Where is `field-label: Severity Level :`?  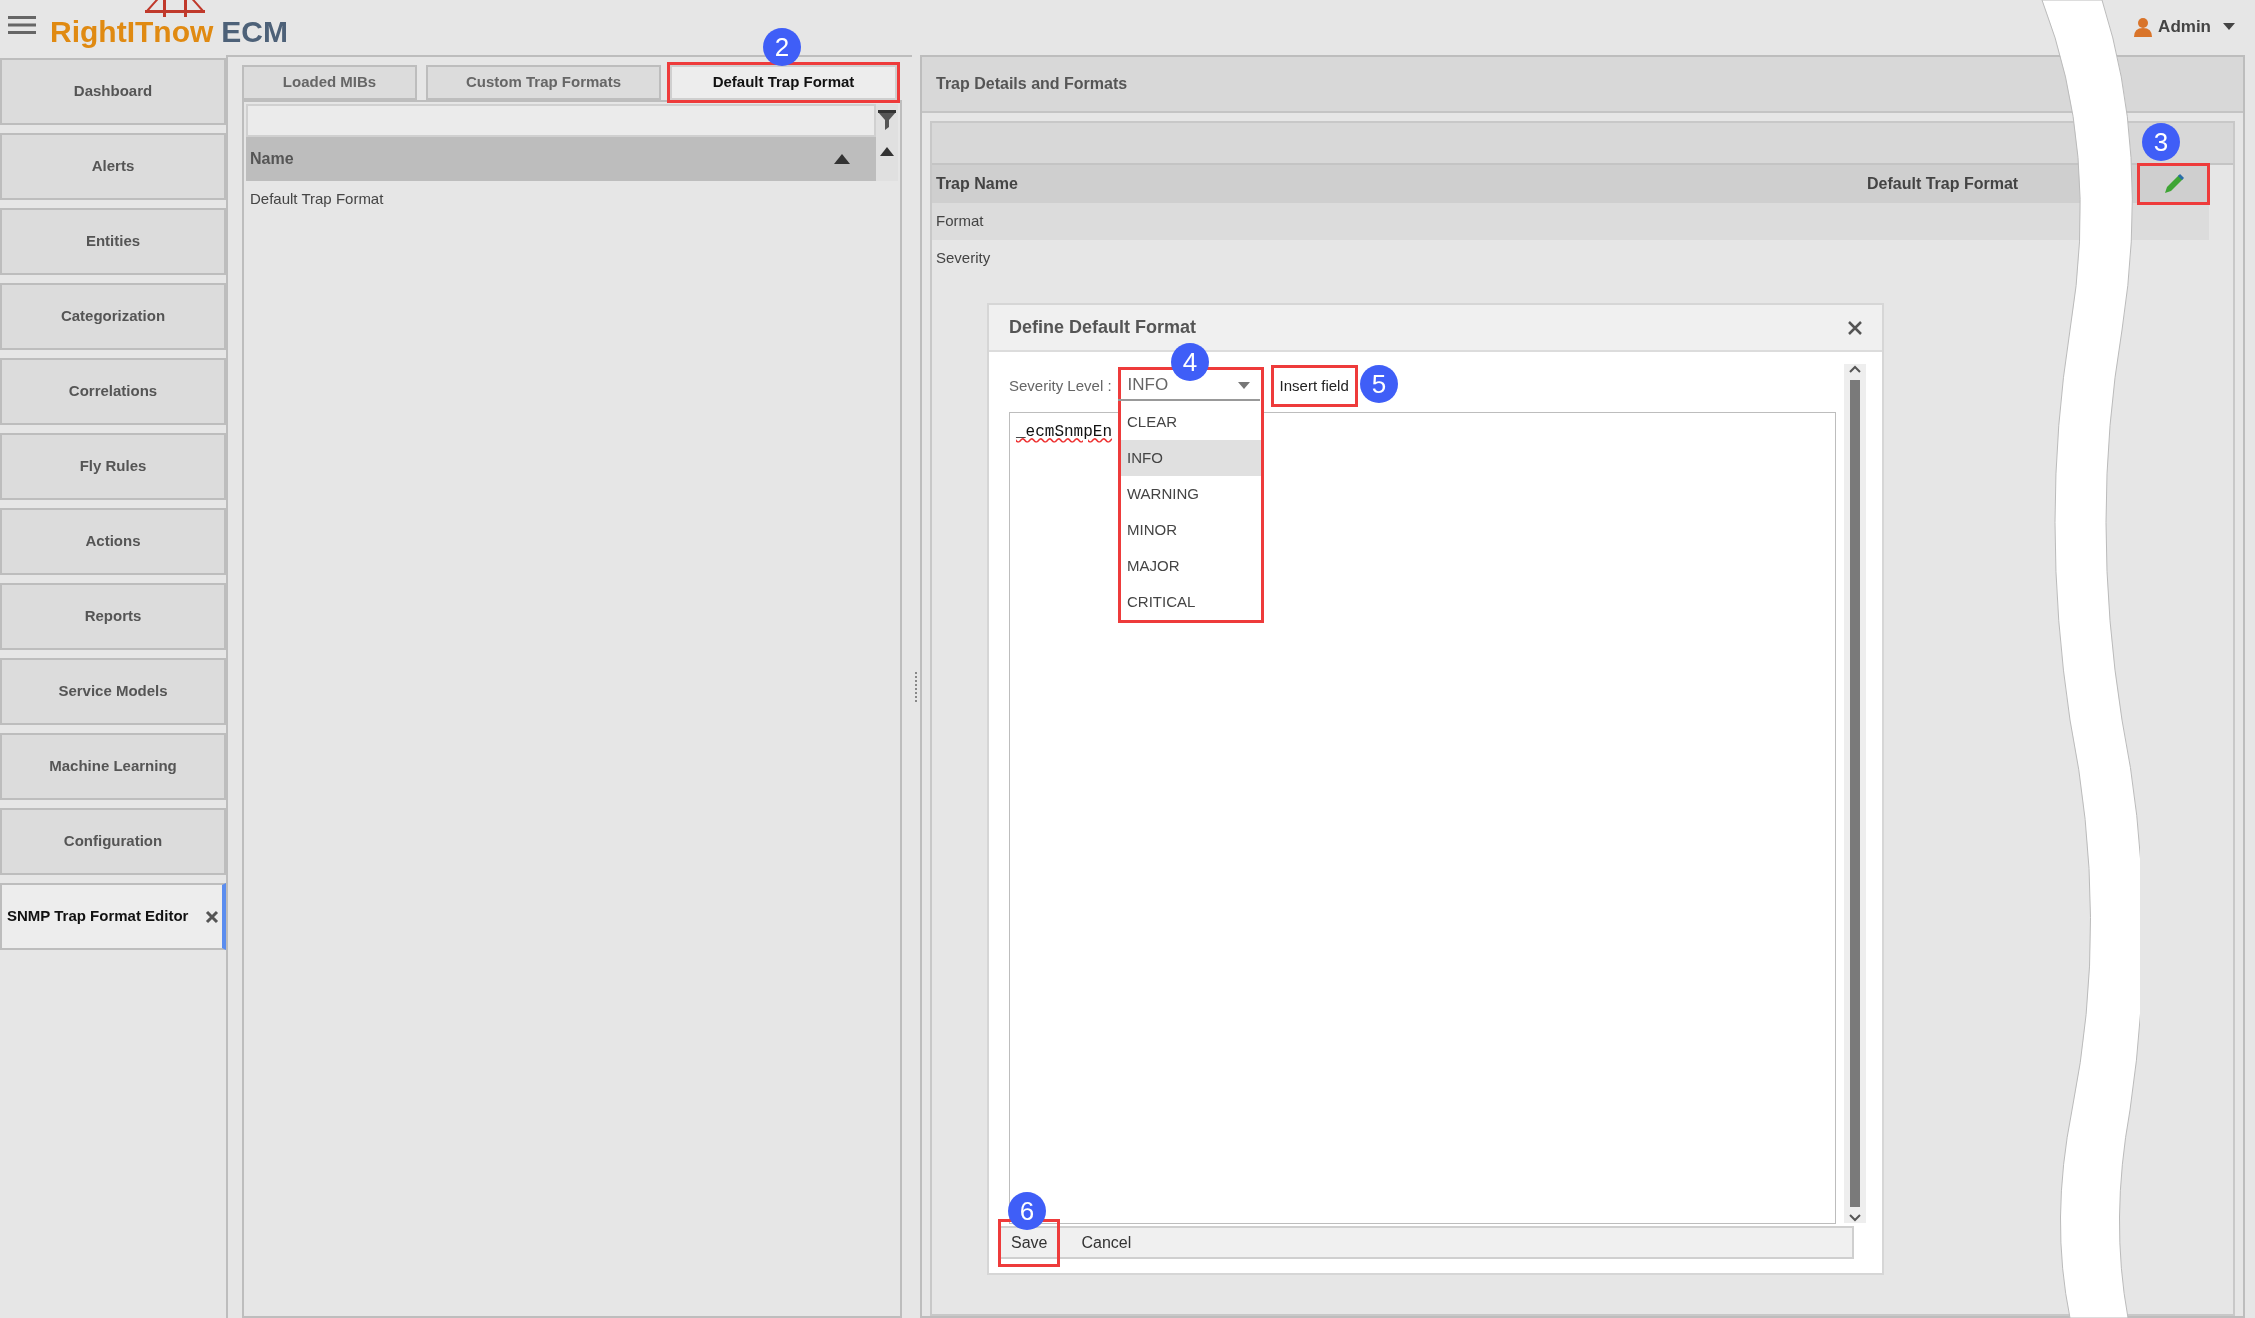
field-label: Severity Level : is located at coordinates (1060, 385).